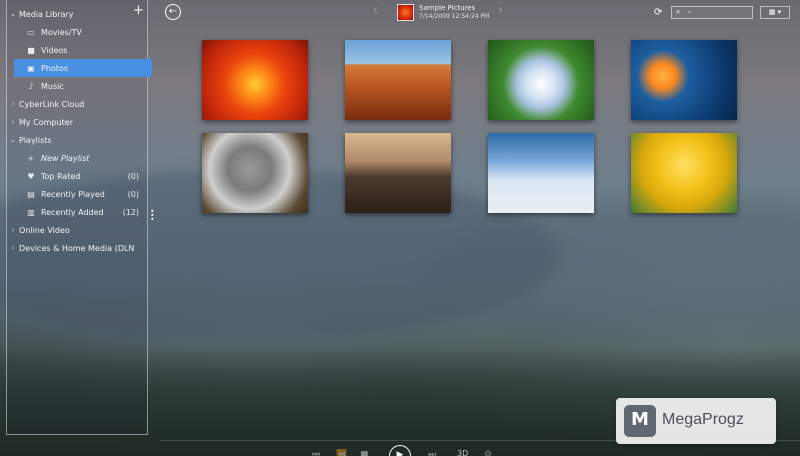 The image size is (800, 456). I want to click on sidebar-item-media-library: ⌄ Media Library, so click(77, 14).